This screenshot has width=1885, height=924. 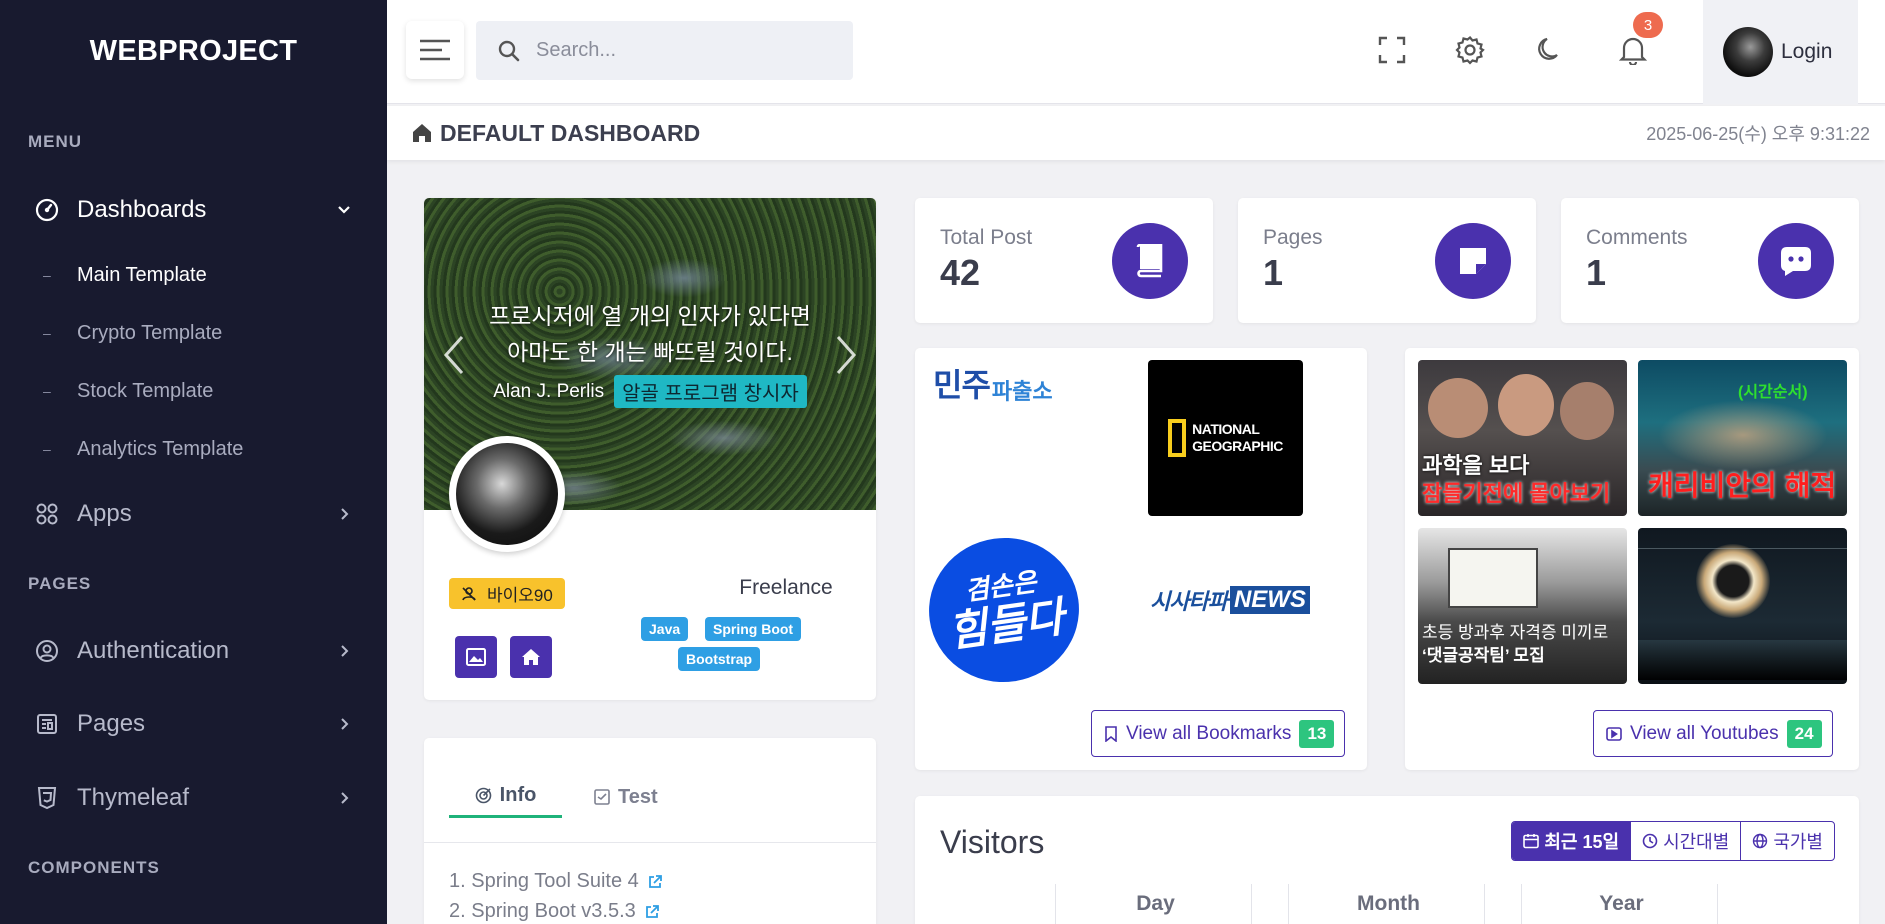 I want to click on column-header-day: Day, so click(x=1155, y=904).